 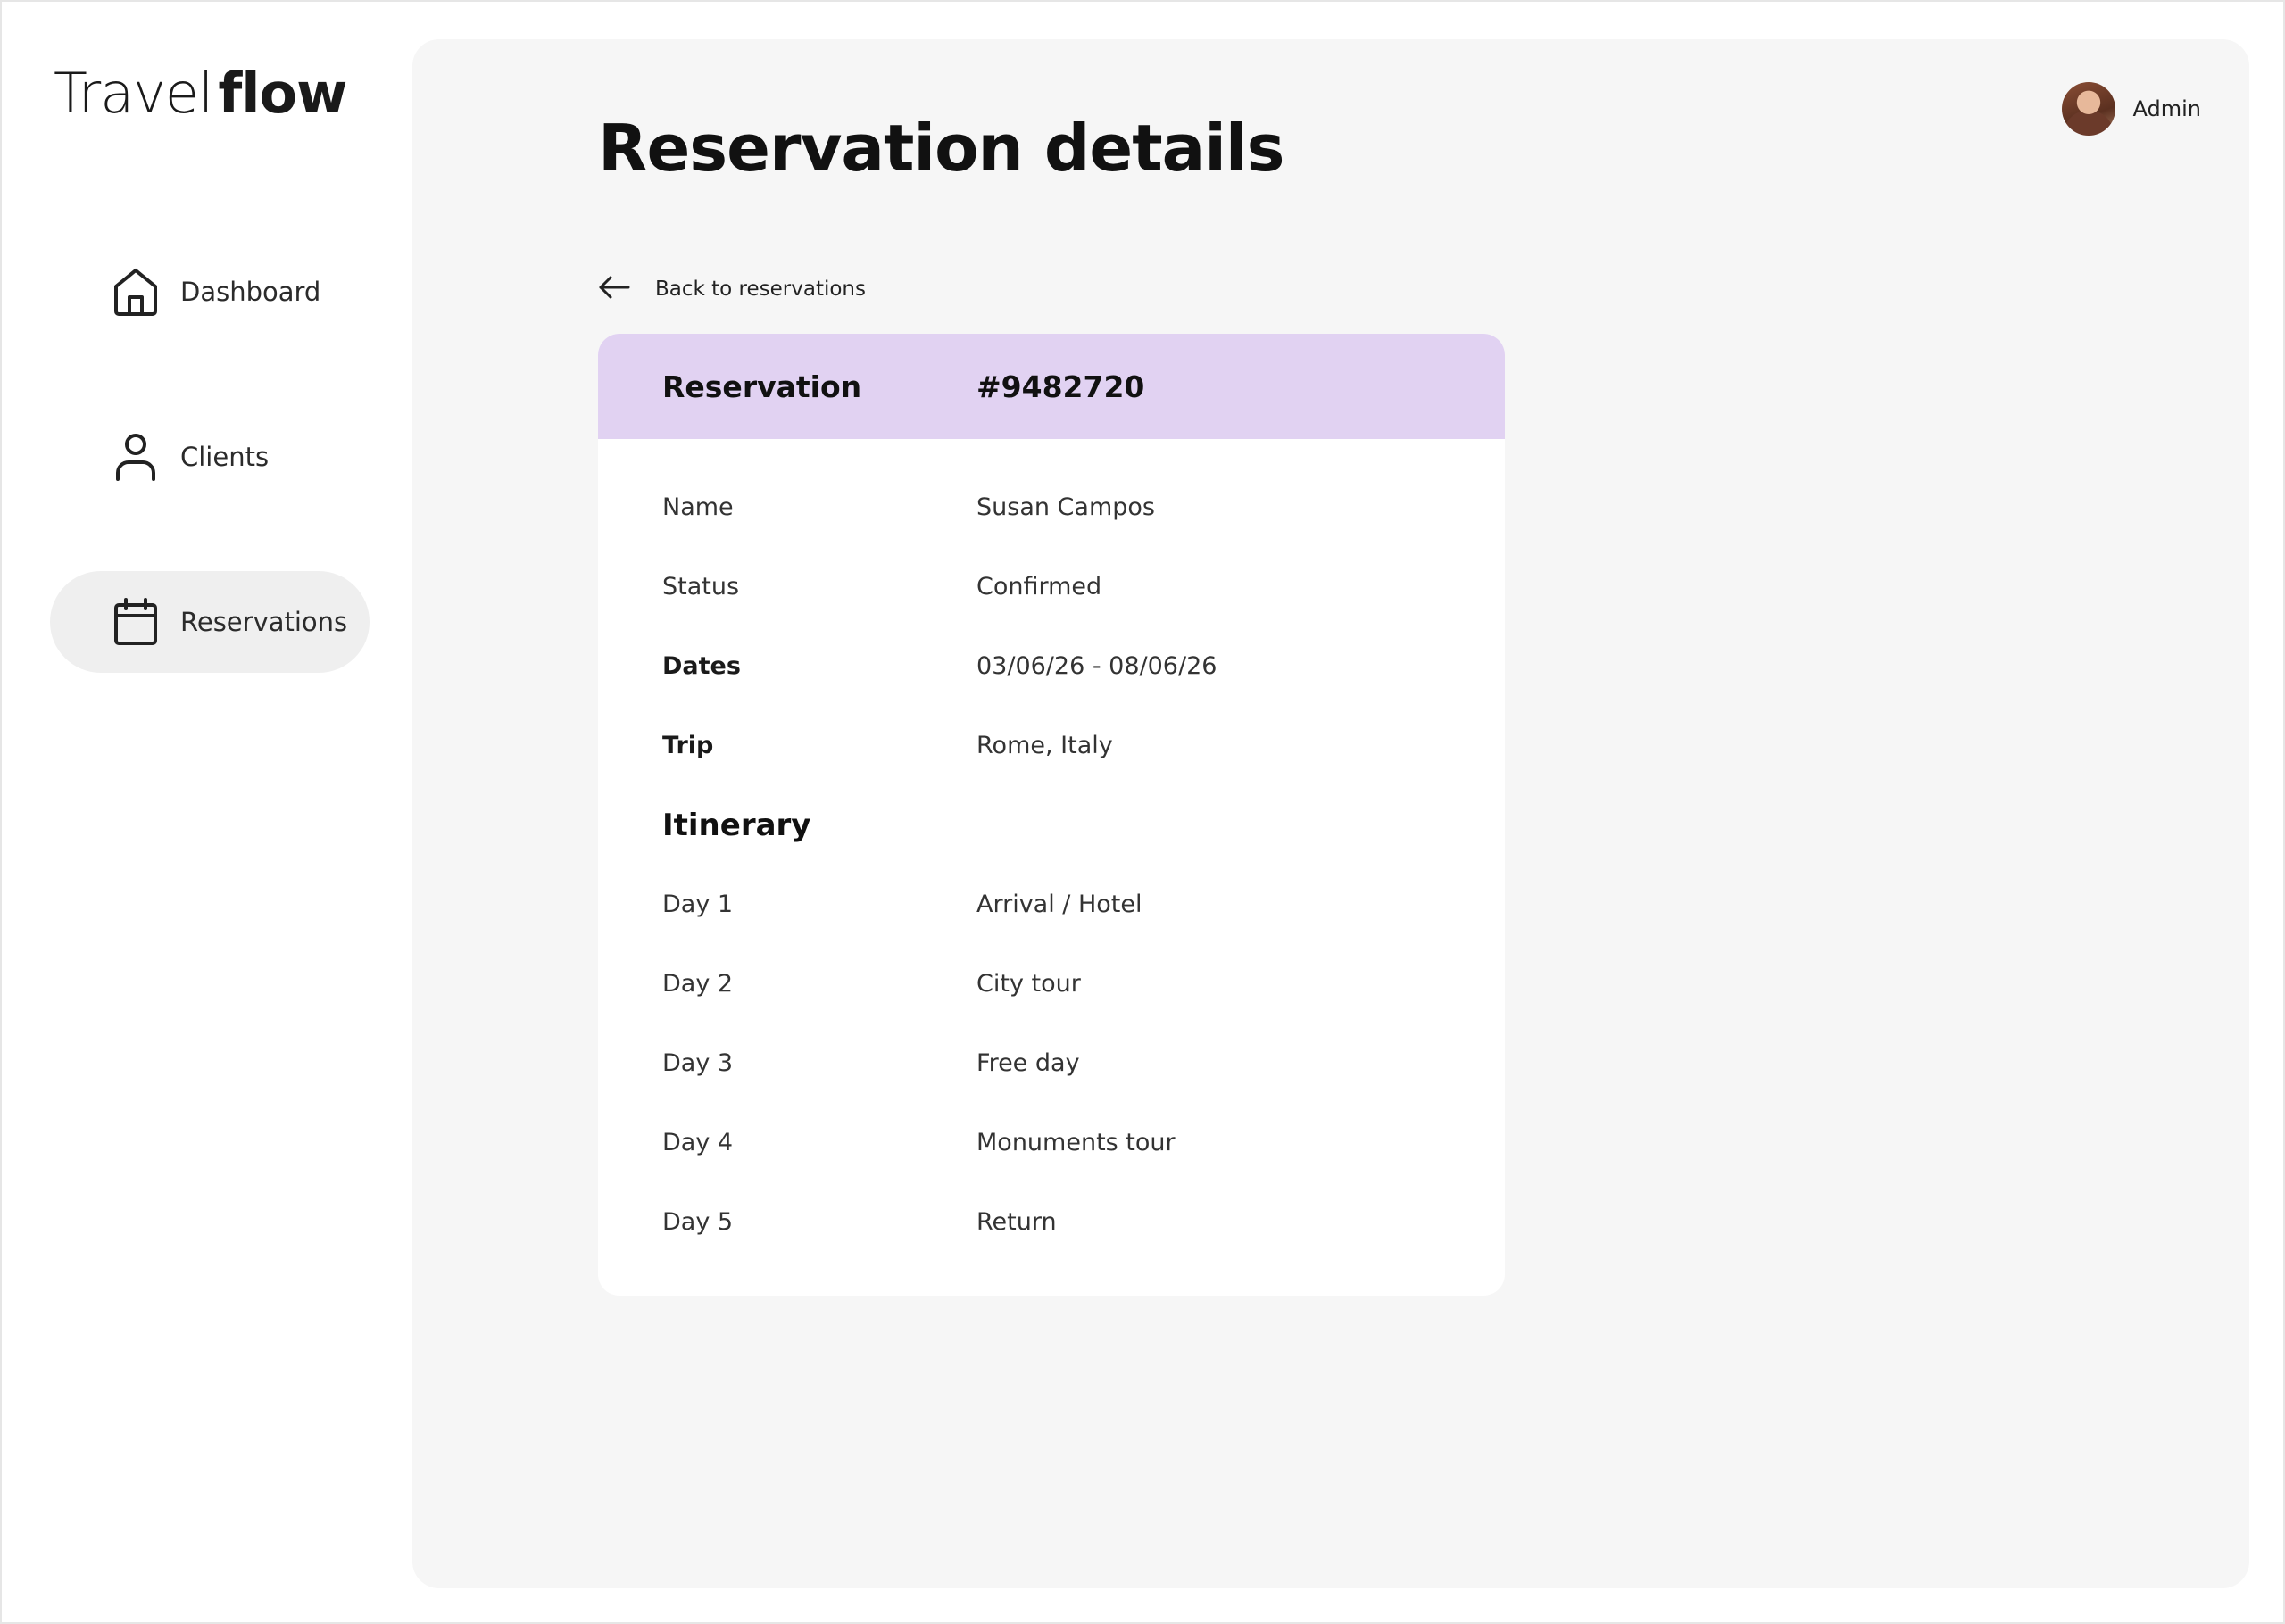 I want to click on itinerary-activity: Return, so click(x=1016, y=1222).